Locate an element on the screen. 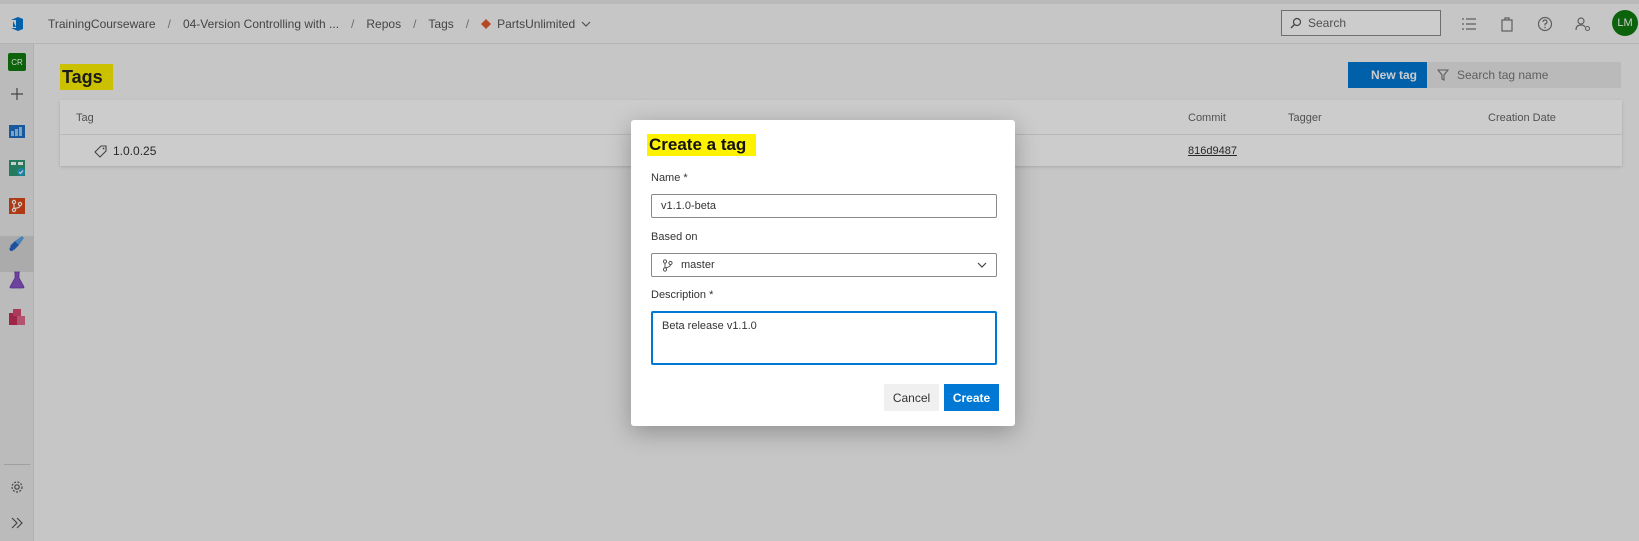 The height and width of the screenshot is (541, 1639). description-textarea: Beta release v1.1.0 is located at coordinates (824, 338).